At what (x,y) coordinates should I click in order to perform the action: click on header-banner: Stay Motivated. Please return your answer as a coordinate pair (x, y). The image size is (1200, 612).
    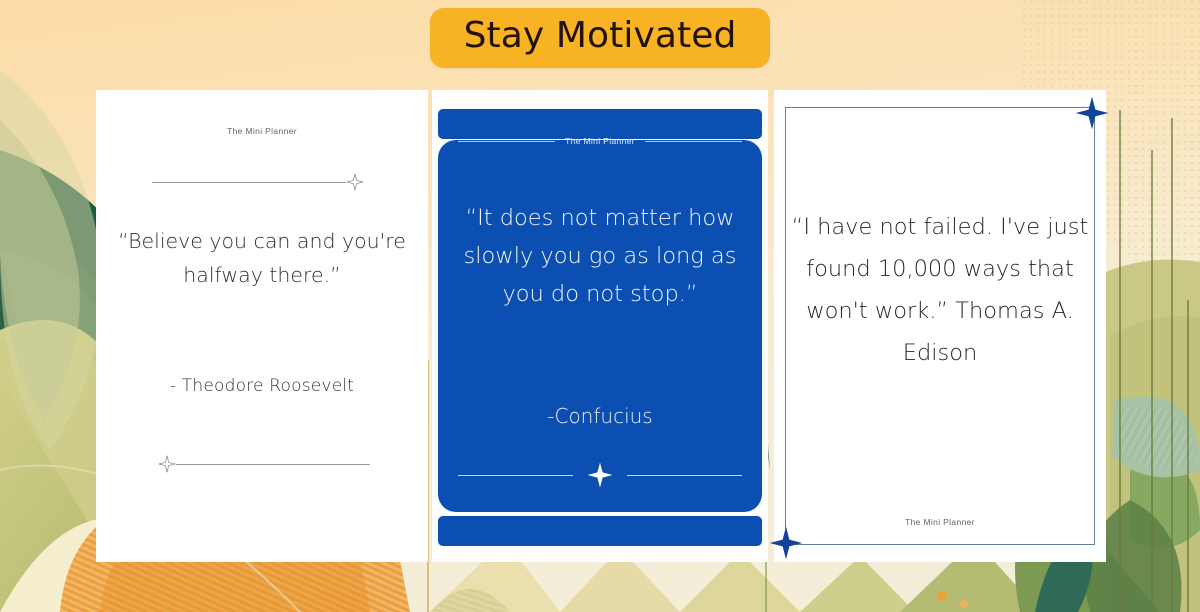
    Looking at the image, I should click on (600, 38).